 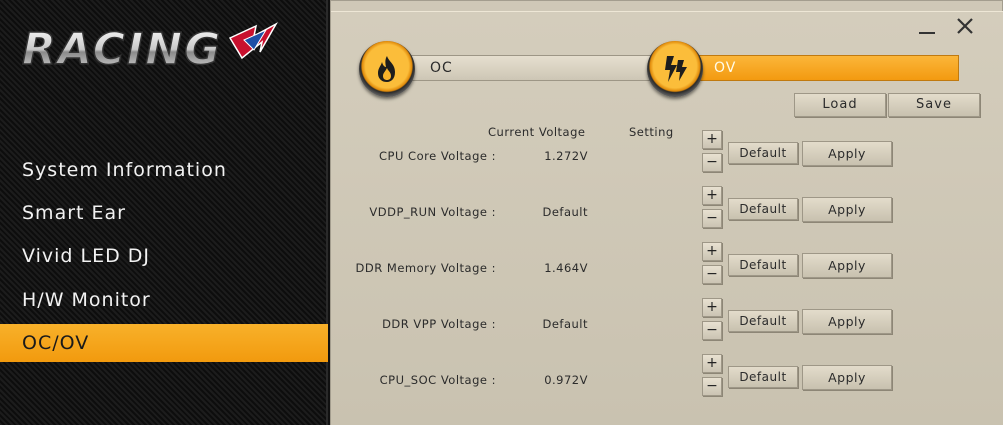 I want to click on close-button, so click(x=965, y=26).